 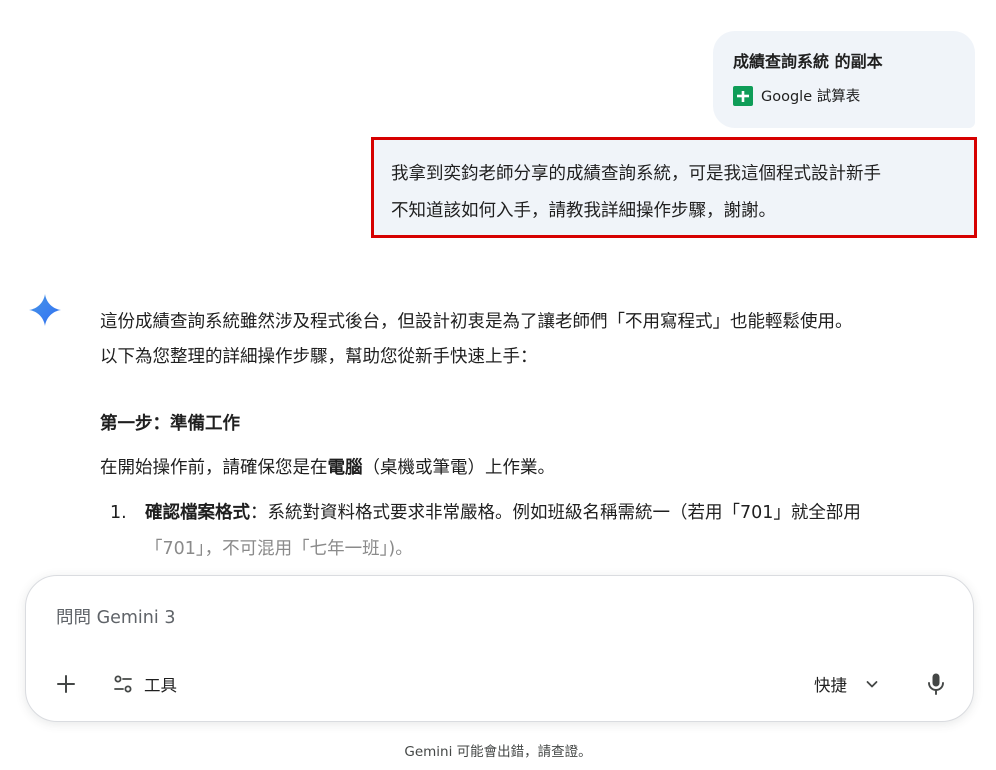 What do you see at coordinates (123, 684) in the screenshot?
I see `tools-icon` at bounding box center [123, 684].